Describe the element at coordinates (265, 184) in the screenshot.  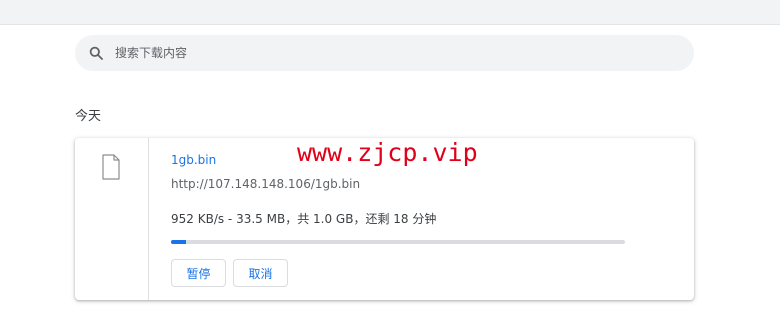
I see `source-url: http://107.148.148.106/1gb.bin` at that location.